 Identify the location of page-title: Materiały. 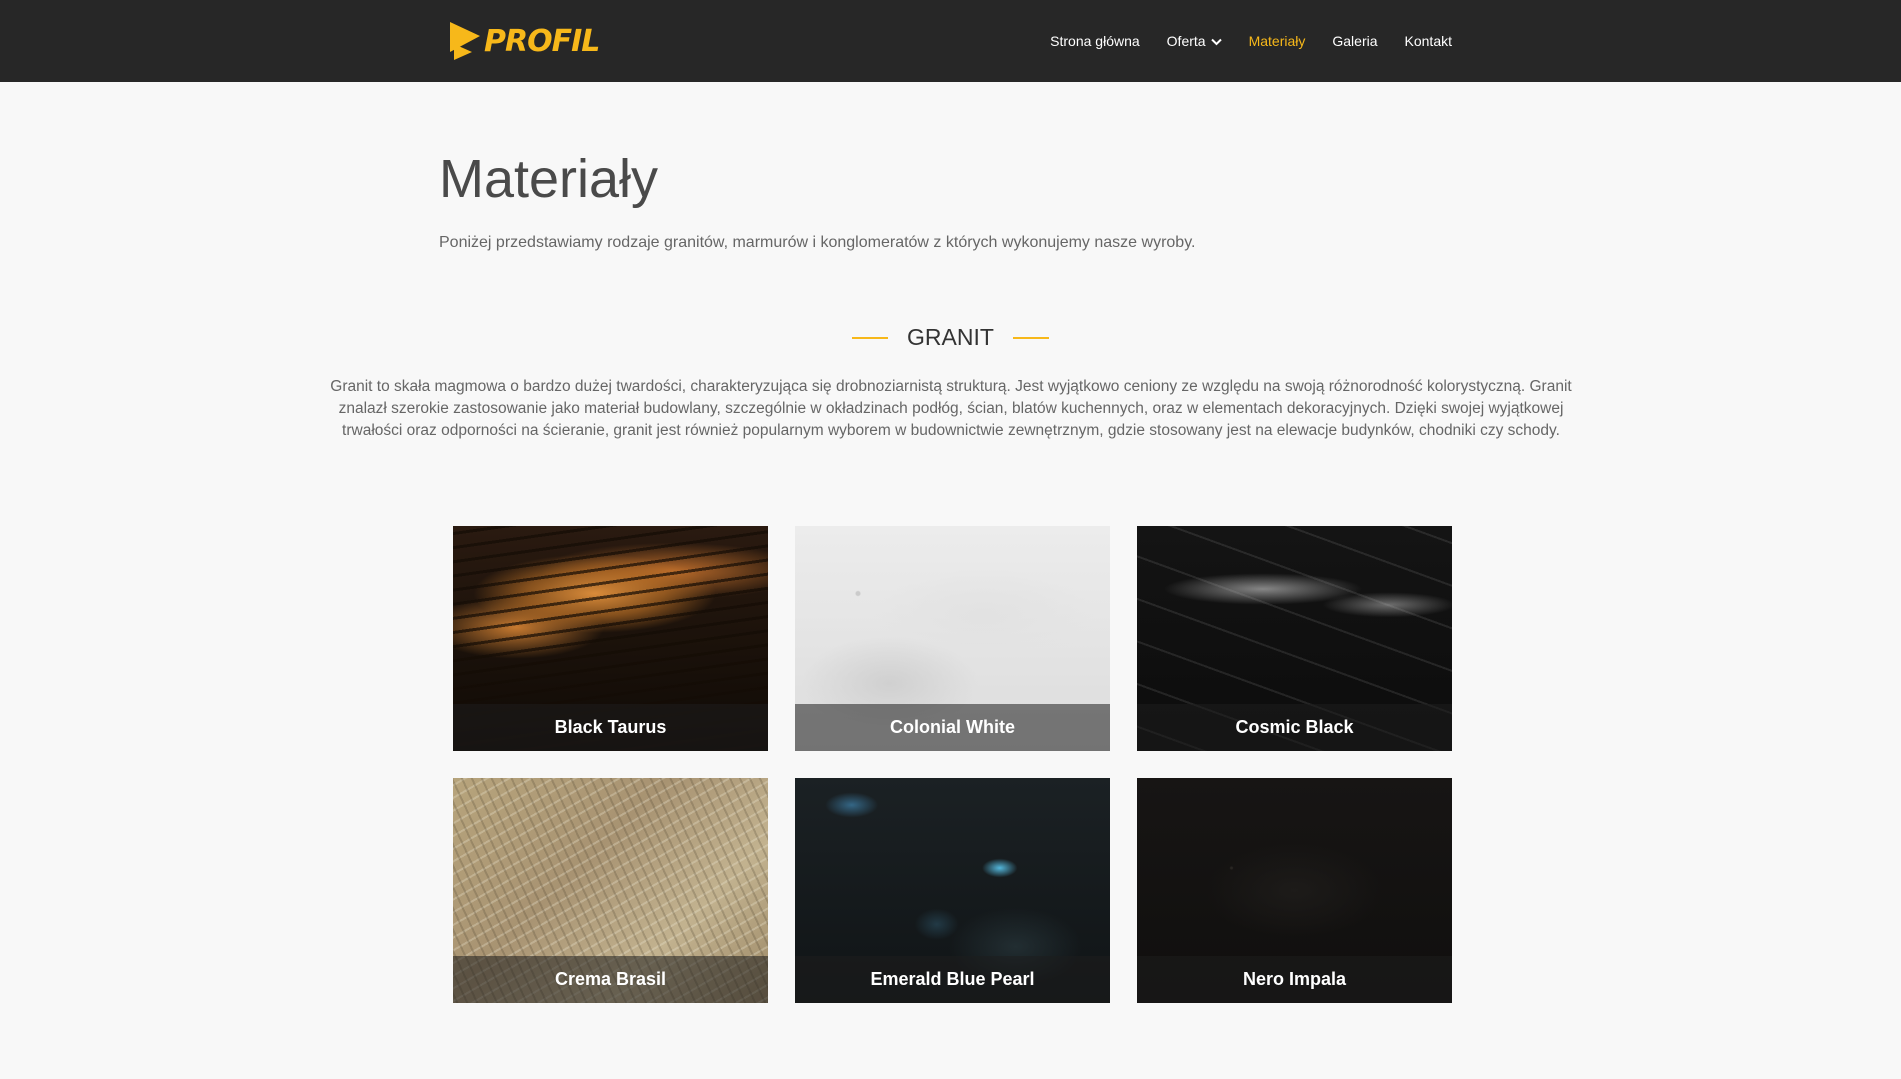
(549, 179).